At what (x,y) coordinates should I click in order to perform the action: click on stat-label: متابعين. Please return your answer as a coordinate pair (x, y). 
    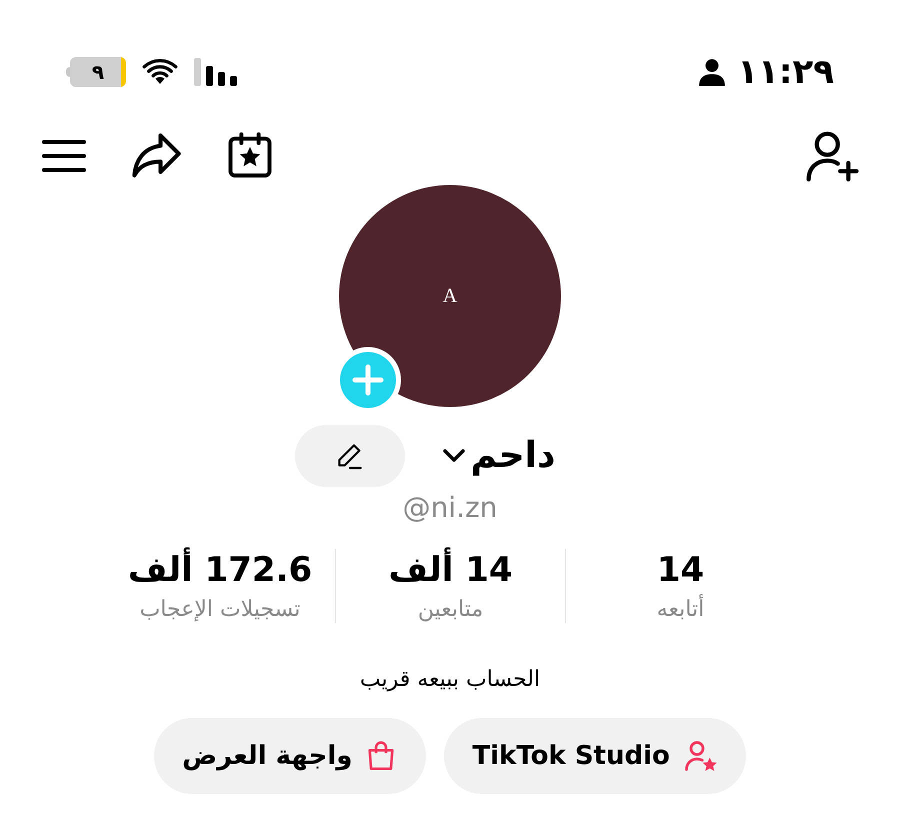
    Looking at the image, I should click on (451, 609).